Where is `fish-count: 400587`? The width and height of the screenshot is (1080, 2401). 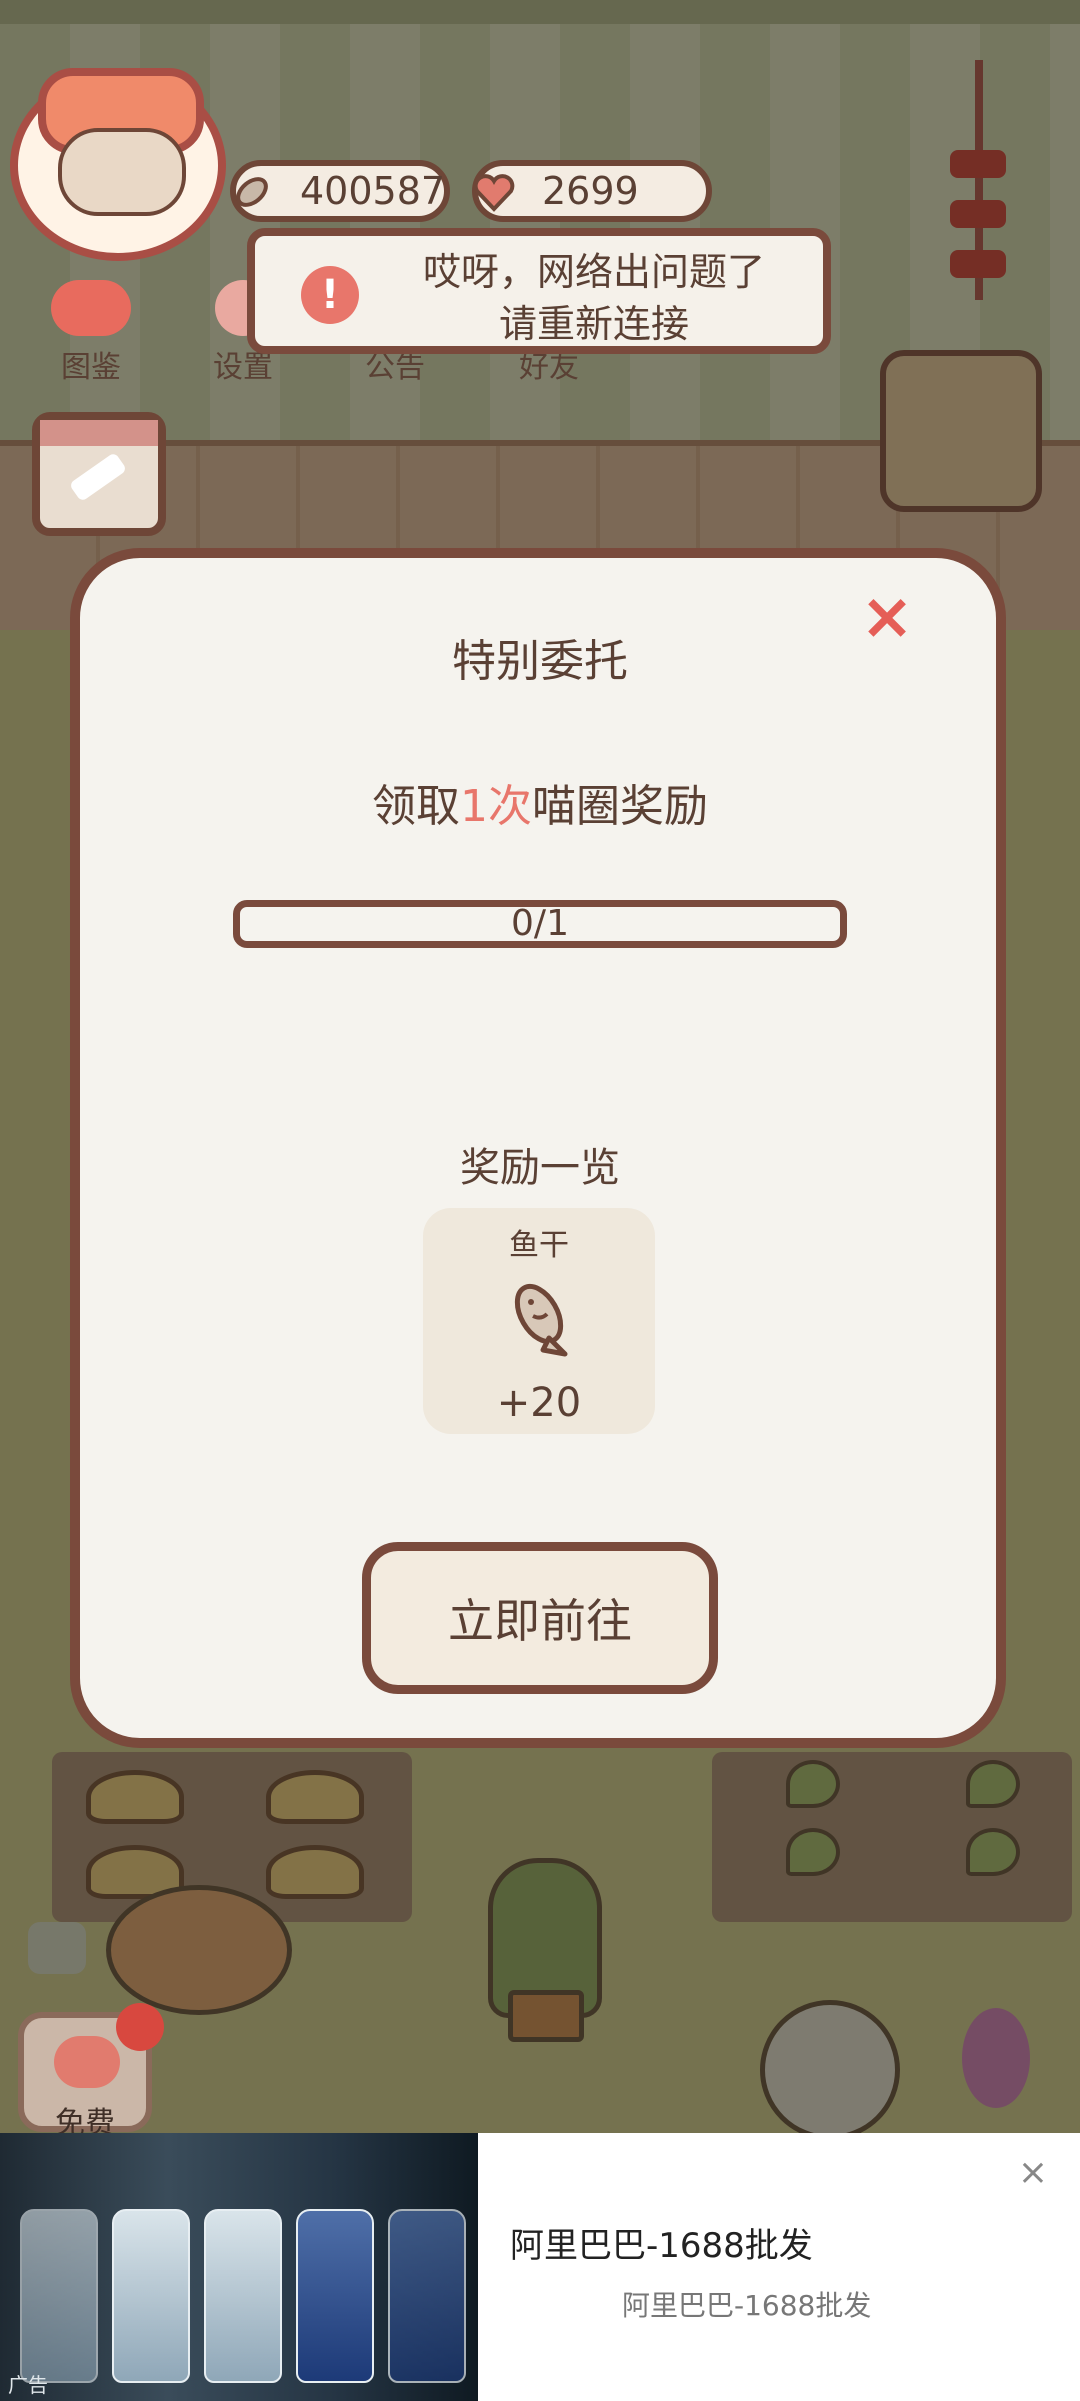 fish-count: 400587 is located at coordinates (373, 191).